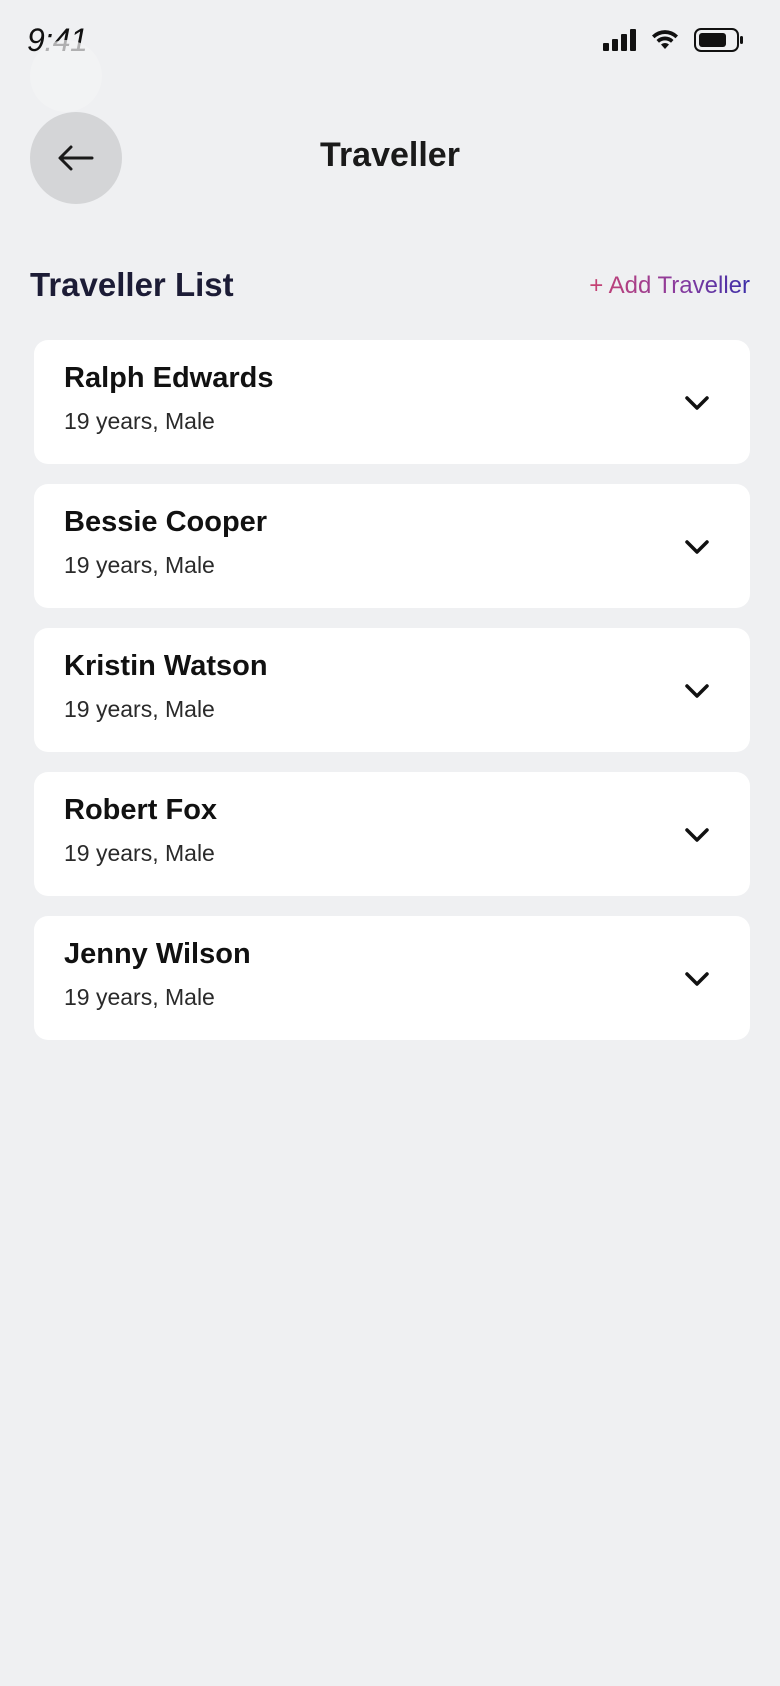  I want to click on page-title: Traveller, so click(390, 155).